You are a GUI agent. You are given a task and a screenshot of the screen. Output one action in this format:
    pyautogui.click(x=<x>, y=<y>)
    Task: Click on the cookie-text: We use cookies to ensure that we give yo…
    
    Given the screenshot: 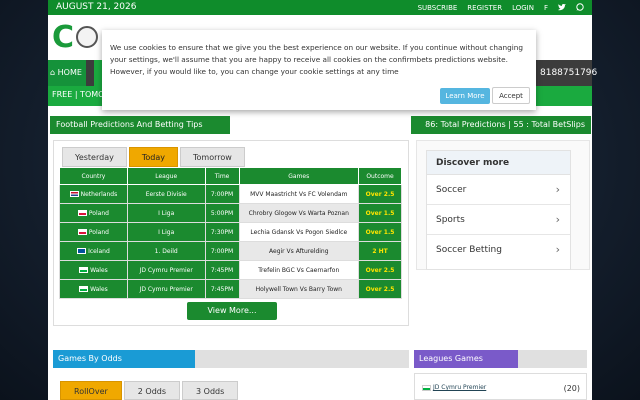 What is the action you would take?
    pyautogui.click(x=316, y=59)
    